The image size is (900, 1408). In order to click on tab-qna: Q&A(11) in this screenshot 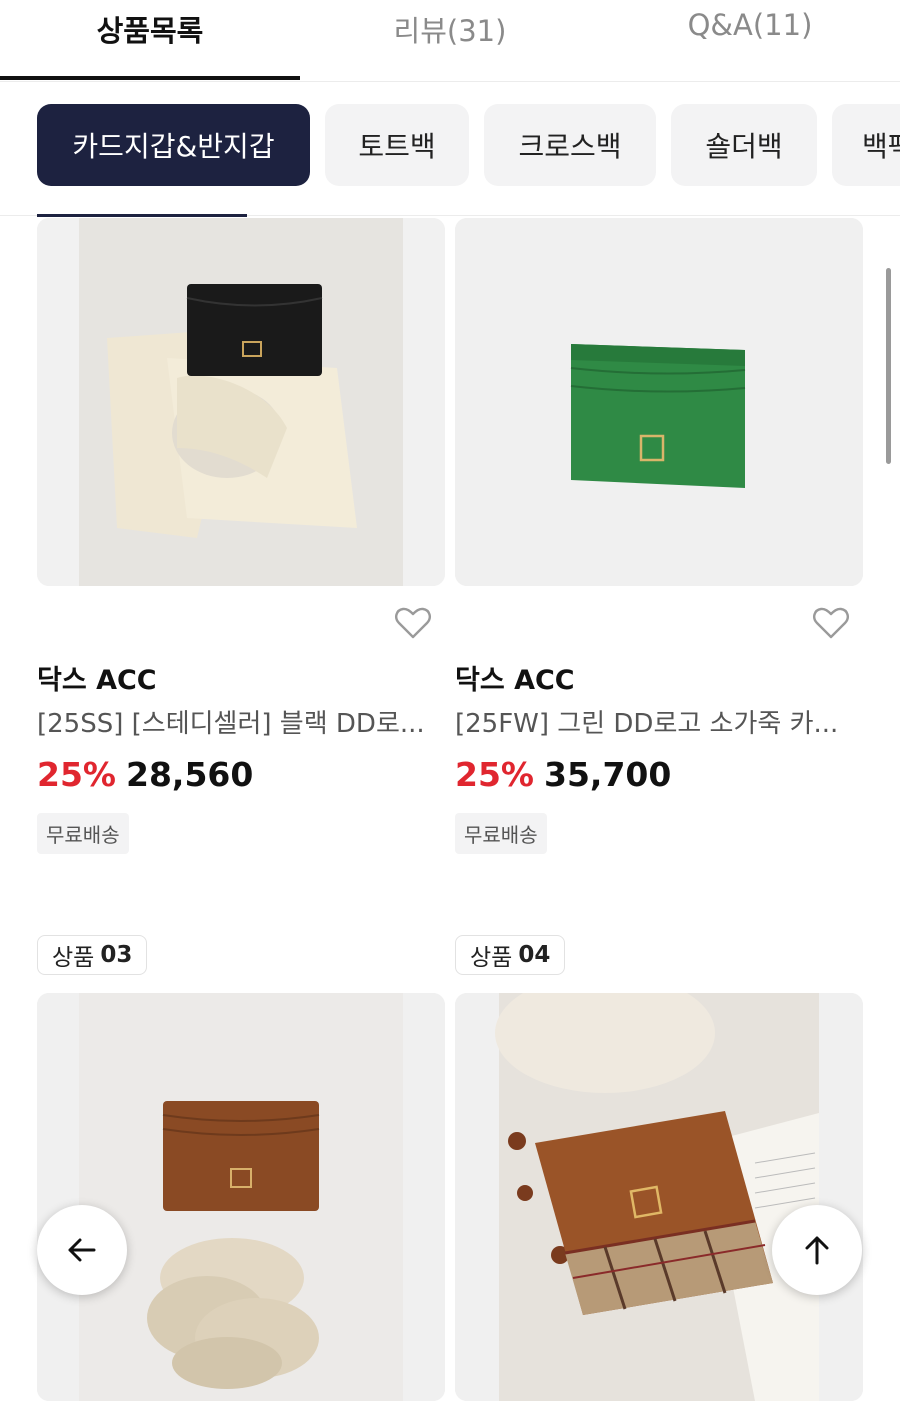, I will do `click(750, 40)`.